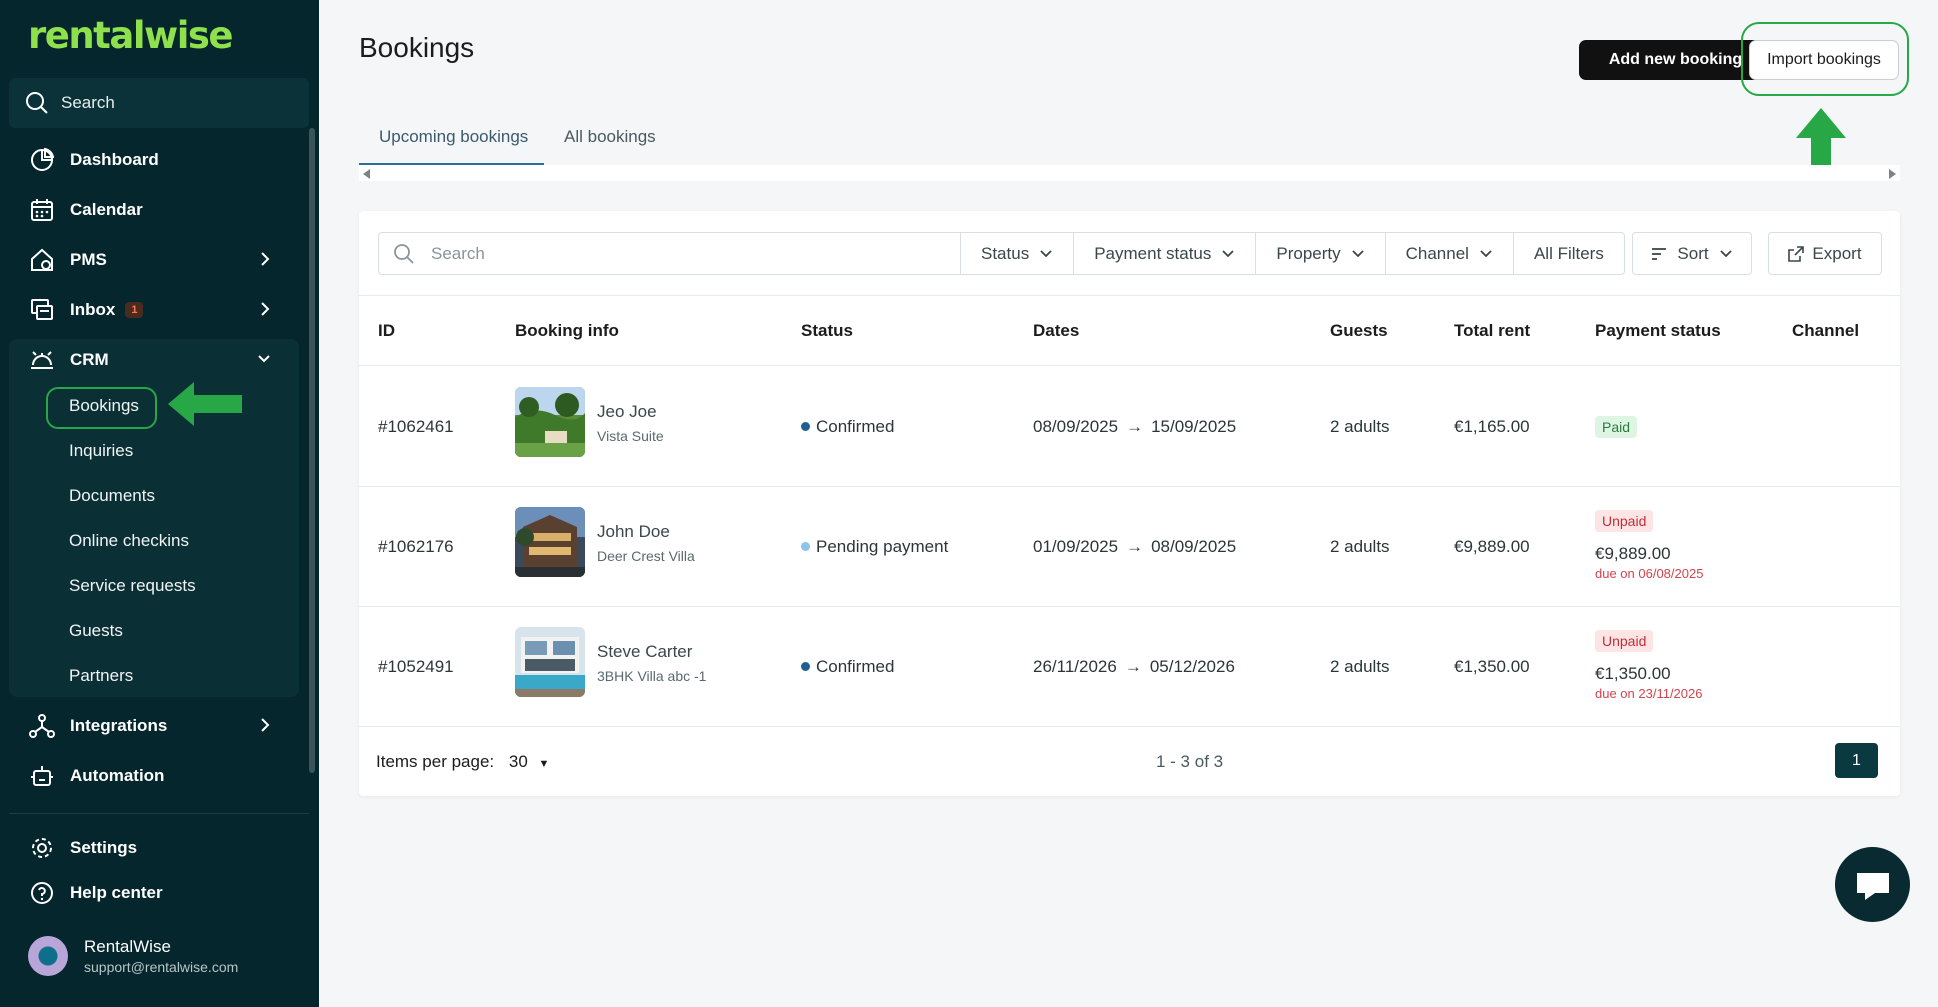 Image resolution: width=1938 pixels, height=1007 pixels. Describe the element at coordinates (435, 761) in the screenshot. I see `items-per-page-label: Items per page:` at that location.